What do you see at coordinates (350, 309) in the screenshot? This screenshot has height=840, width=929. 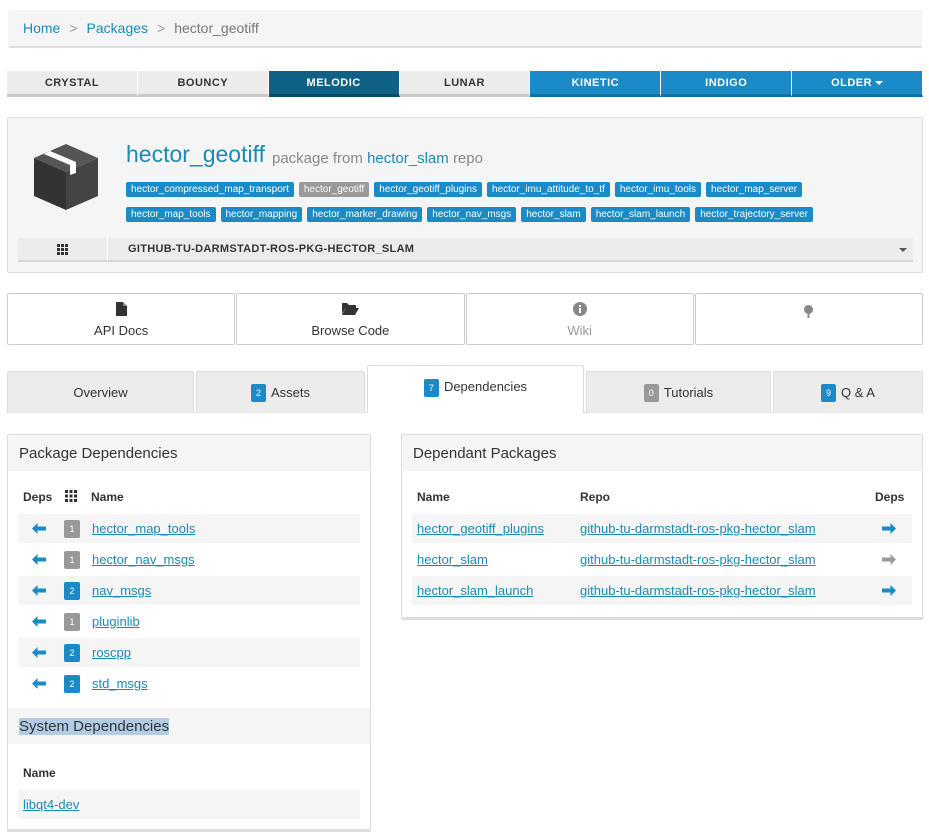 I see `folder-open-icon` at bounding box center [350, 309].